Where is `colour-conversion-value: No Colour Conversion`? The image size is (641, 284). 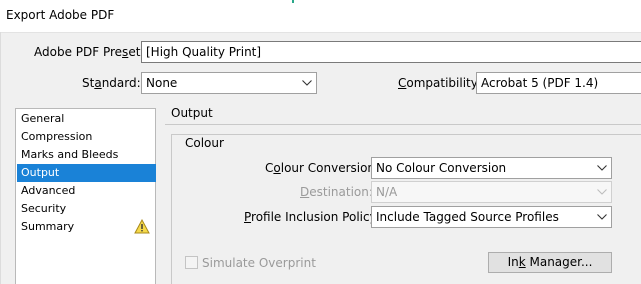
colour-conversion-value: No Colour Conversion is located at coordinates (441, 168).